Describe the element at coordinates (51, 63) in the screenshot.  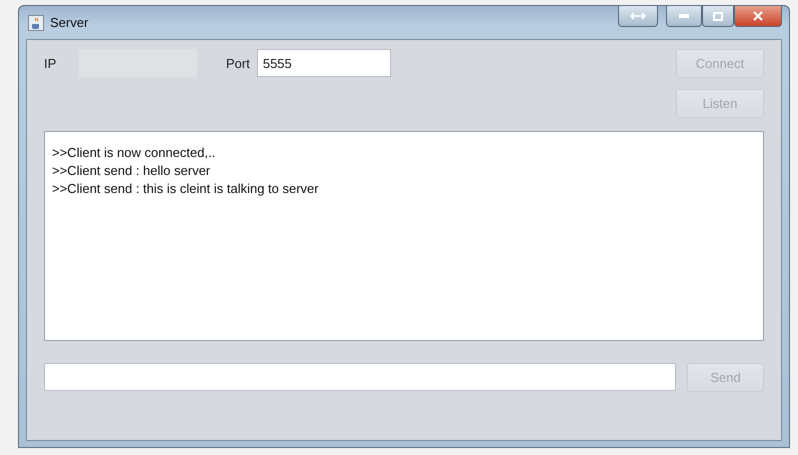
I see `ip-label: IP` at that location.